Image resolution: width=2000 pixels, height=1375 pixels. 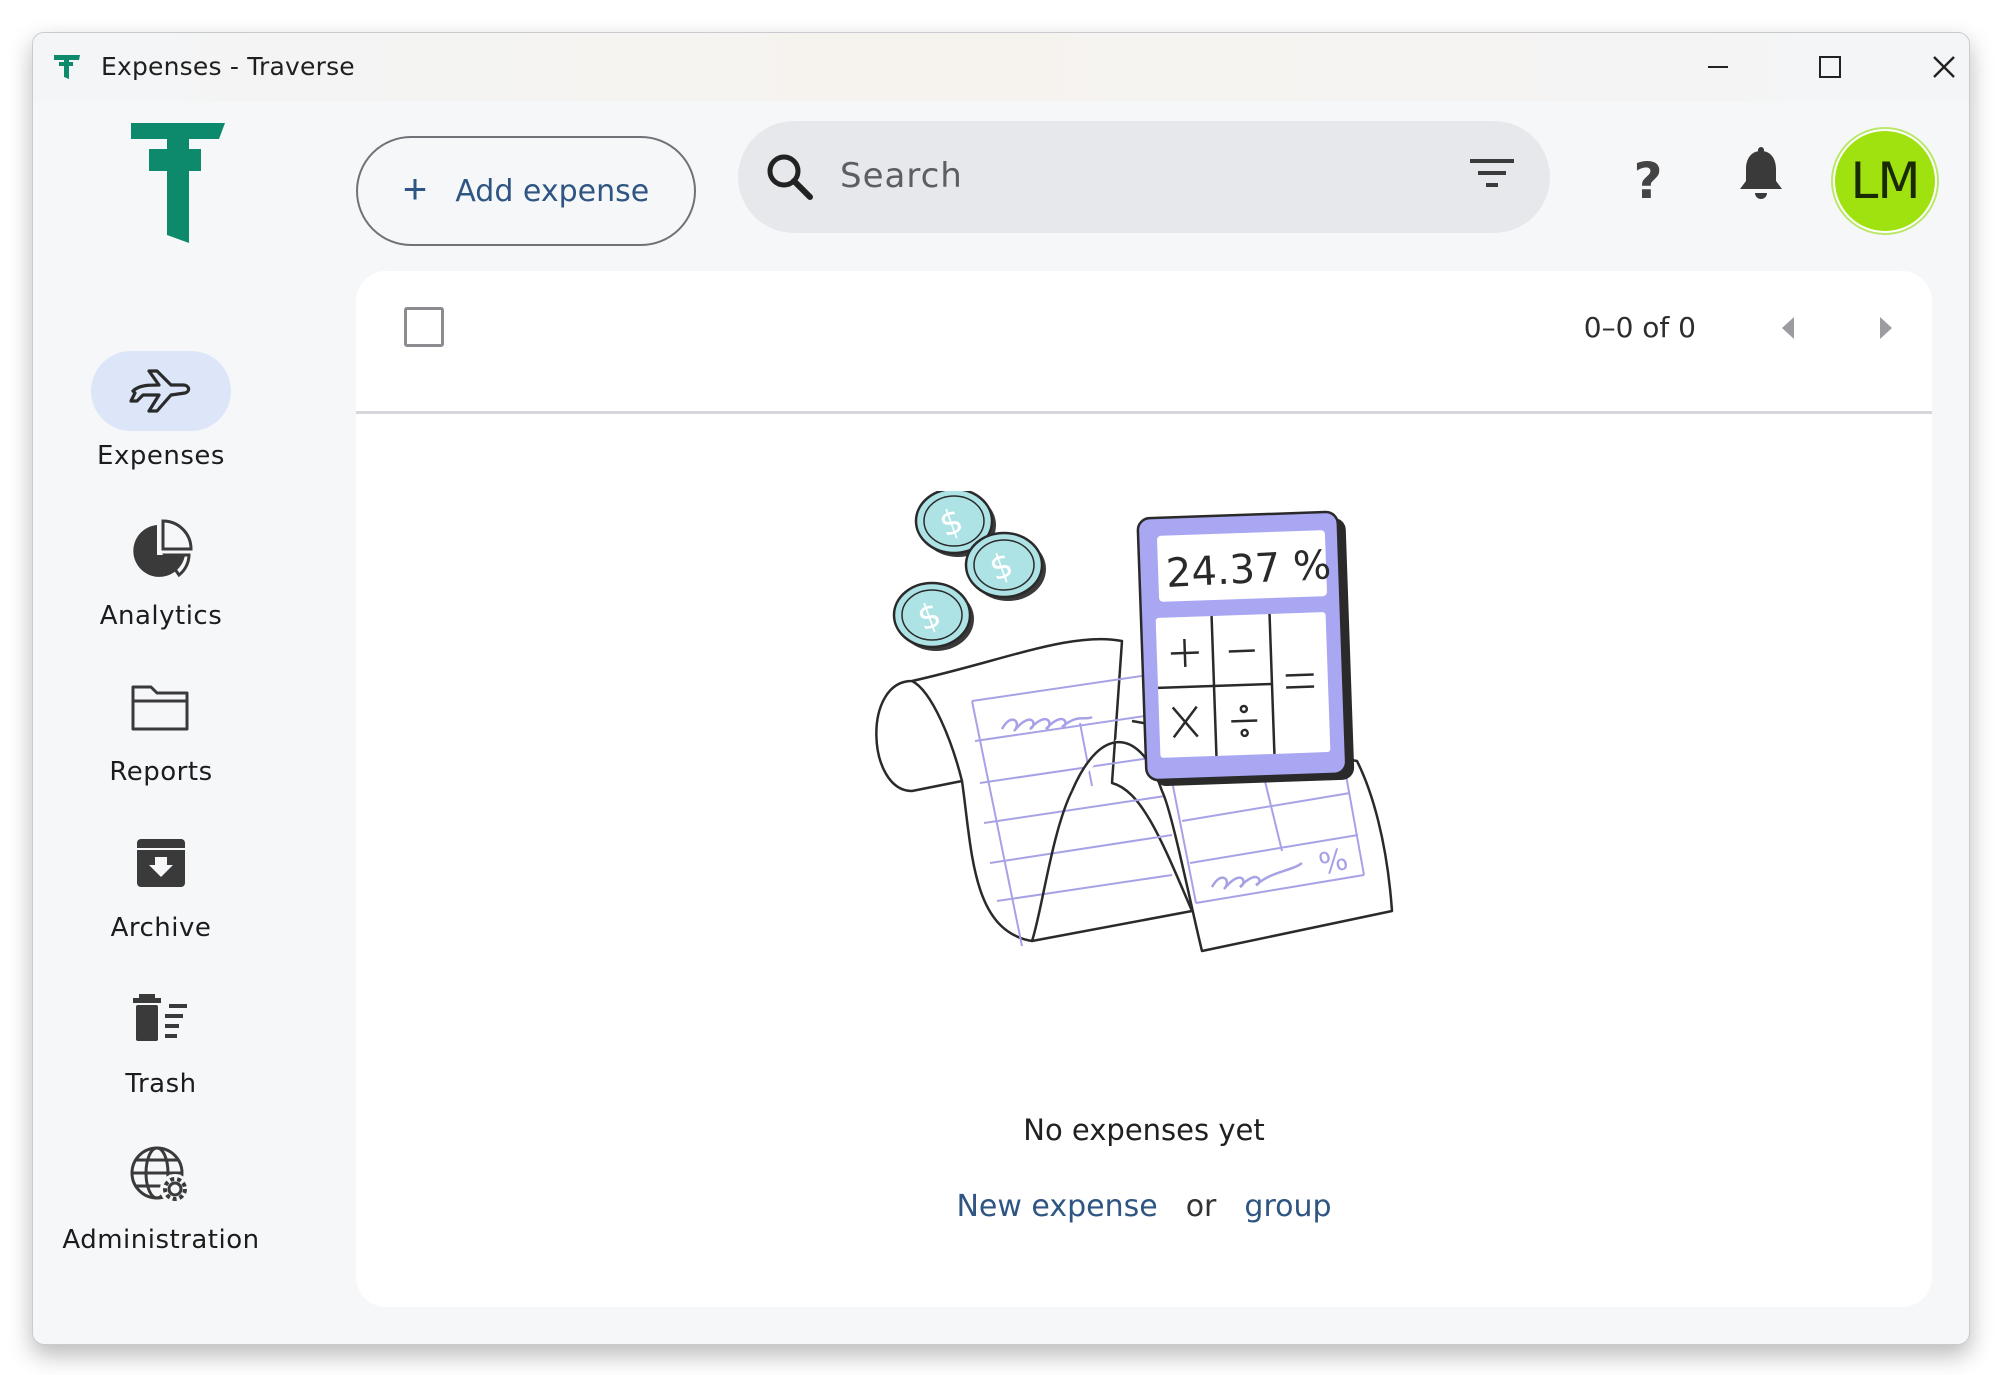 I want to click on maximize-button, so click(x=1830, y=67).